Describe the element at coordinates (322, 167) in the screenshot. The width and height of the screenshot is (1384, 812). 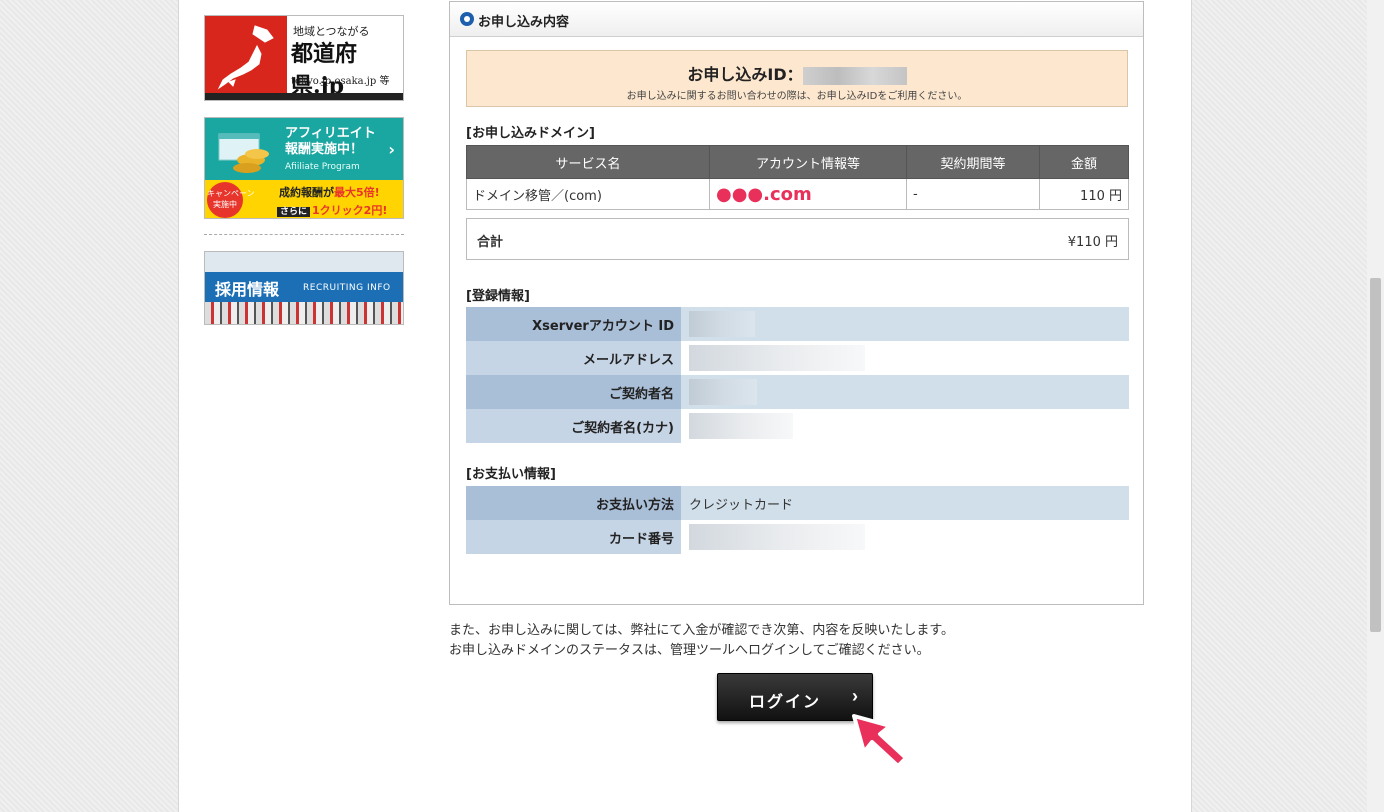
I see `affiliate-subtitle: Afiiliate Program` at that location.